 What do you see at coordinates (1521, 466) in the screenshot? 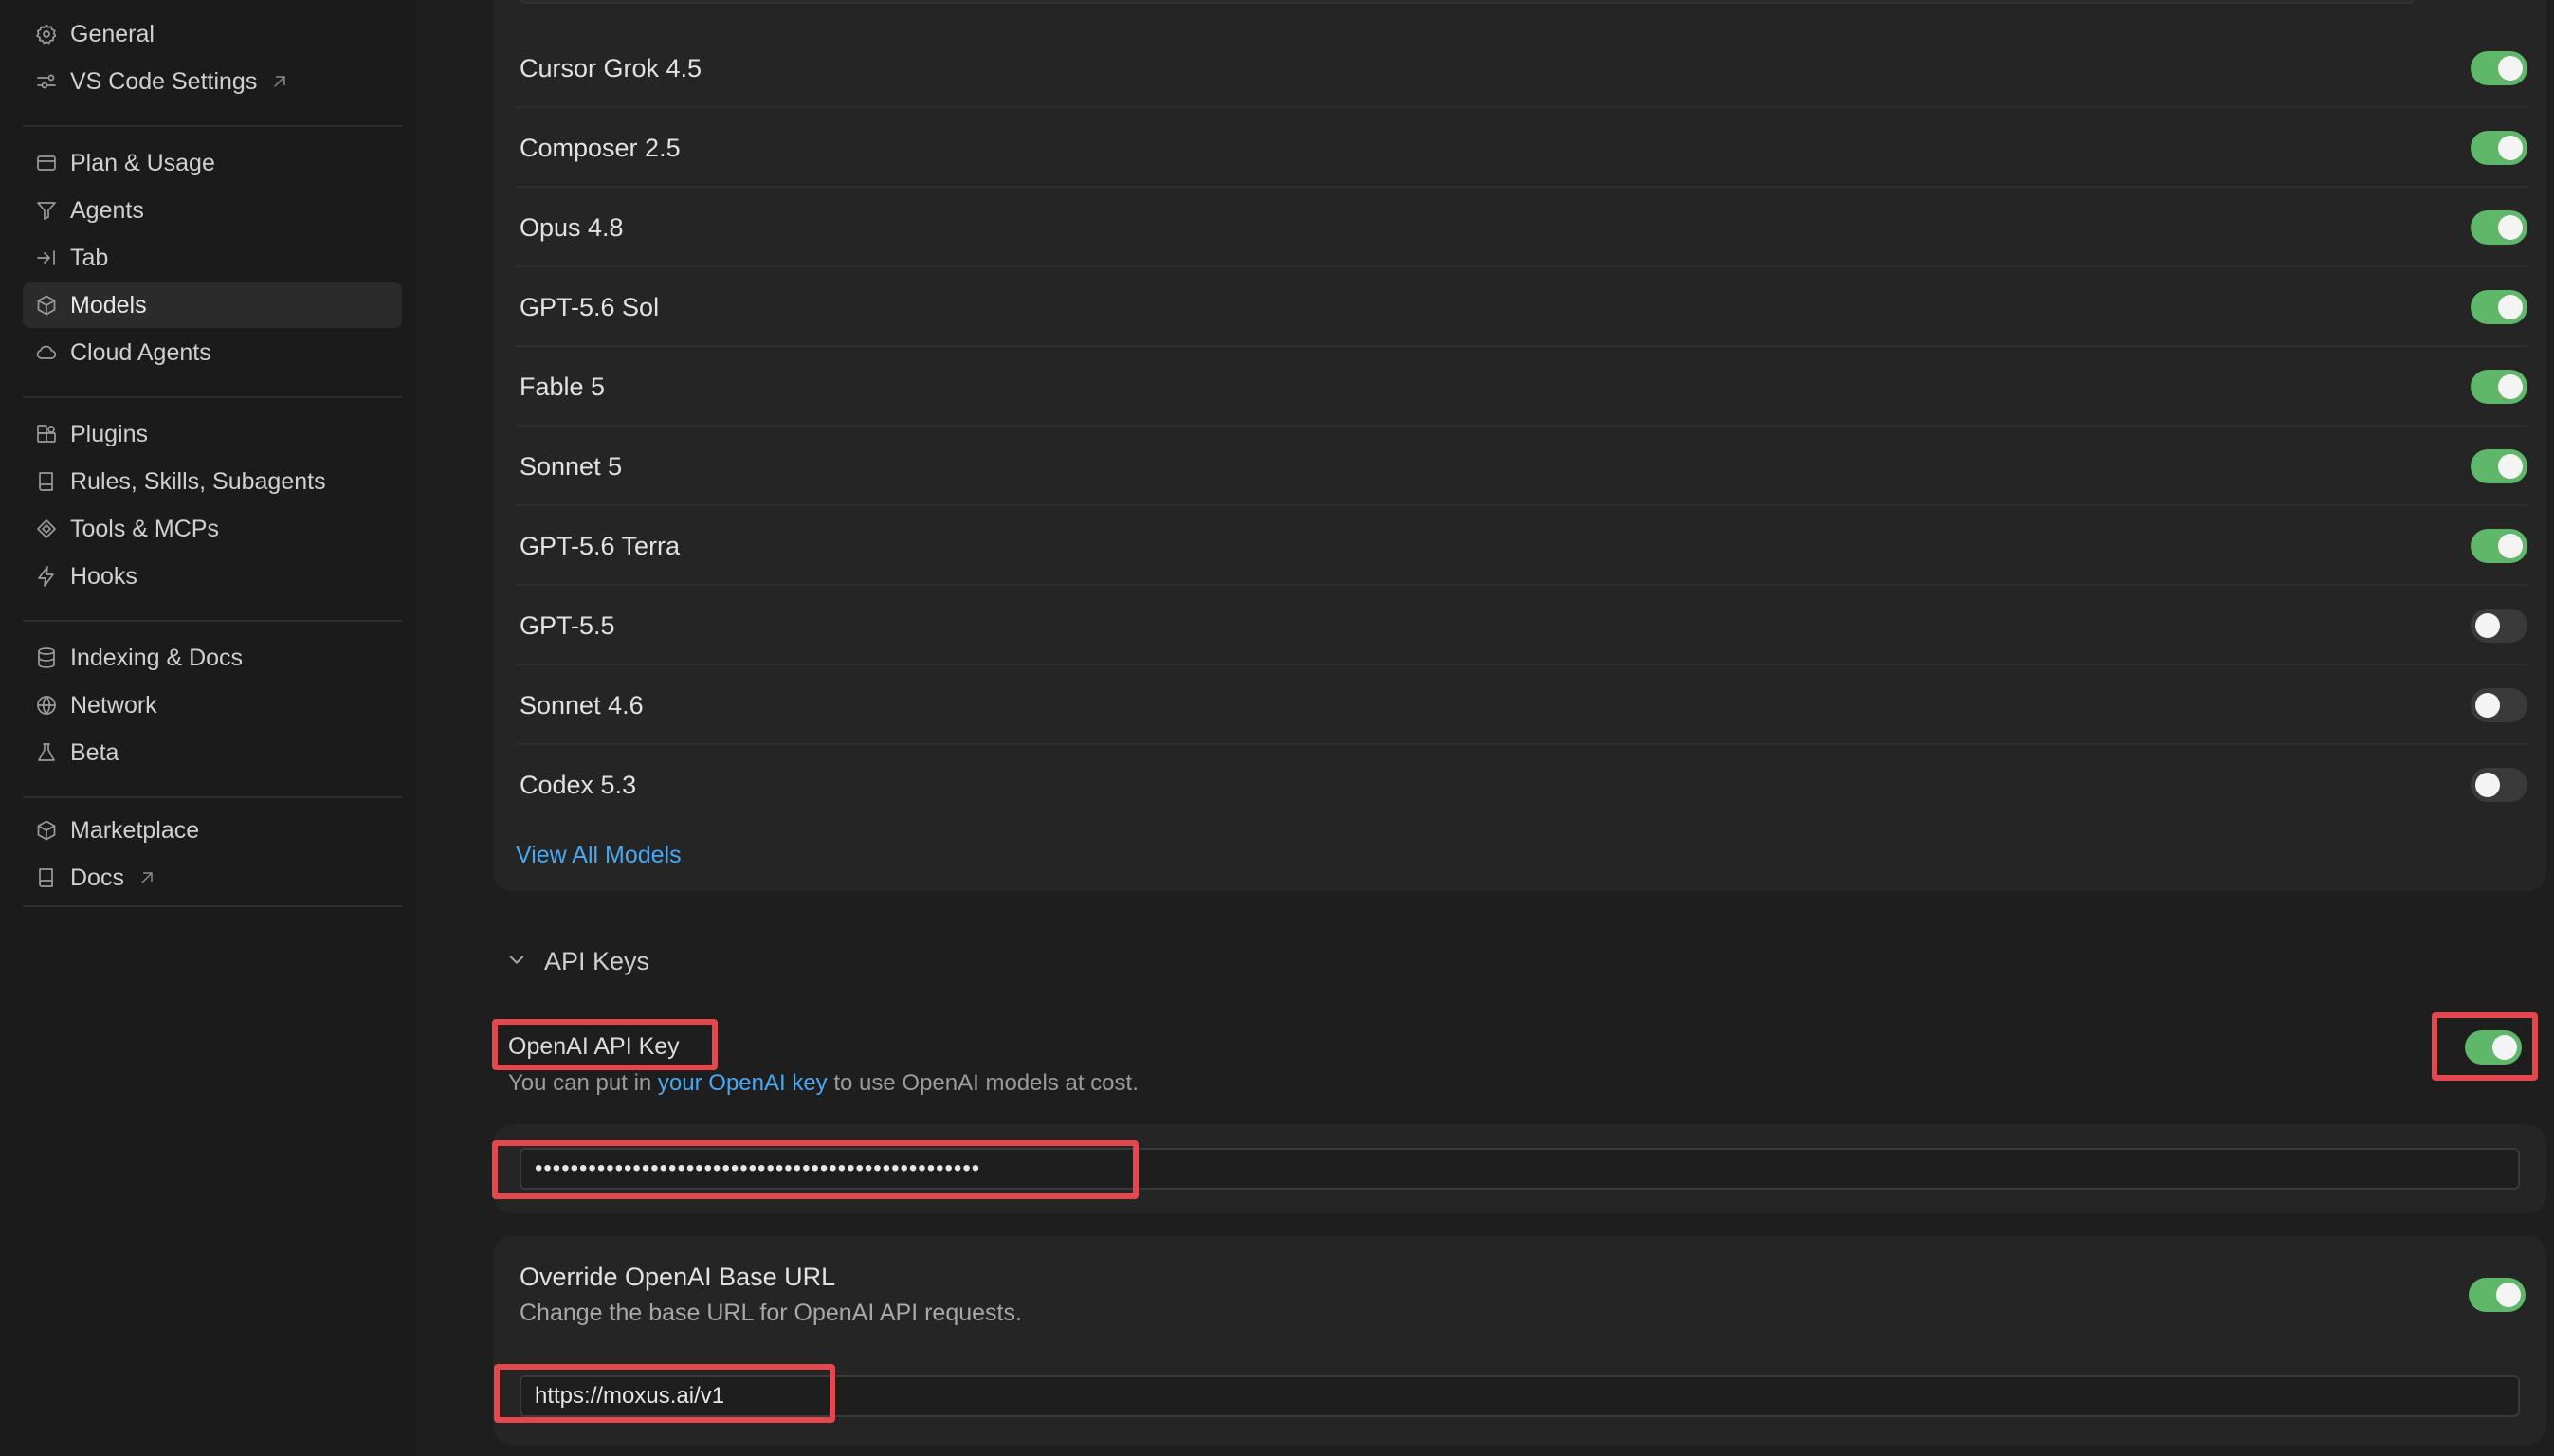
I see `model-row-sonnet-5: Sonnet 5` at bounding box center [1521, 466].